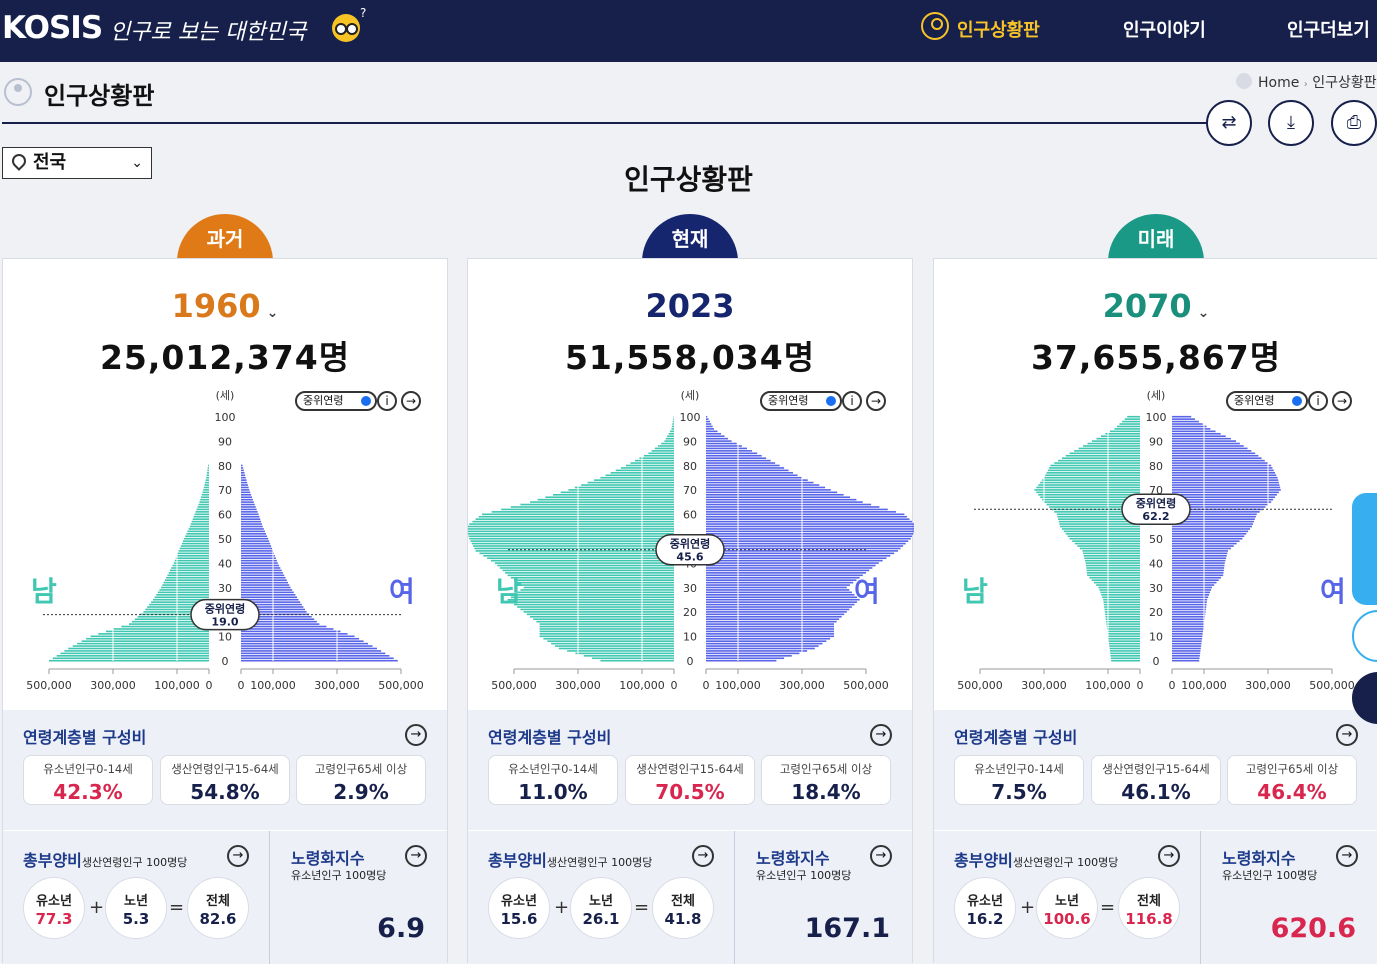 Image resolution: width=1377 pixels, height=964 pixels. Describe the element at coordinates (52, 28) in the screenshot. I see `kosis-logo: KOSIS` at that location.